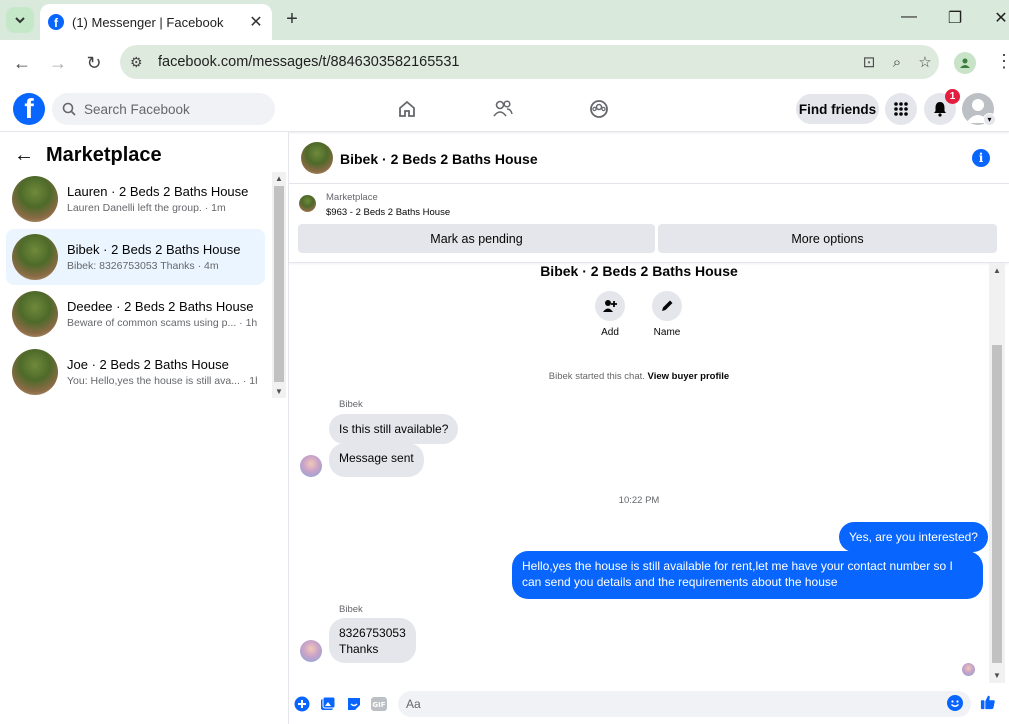 This screenshot has height=724, width=1009. I want to click on restore-icon: ❐, so click(955, 18).